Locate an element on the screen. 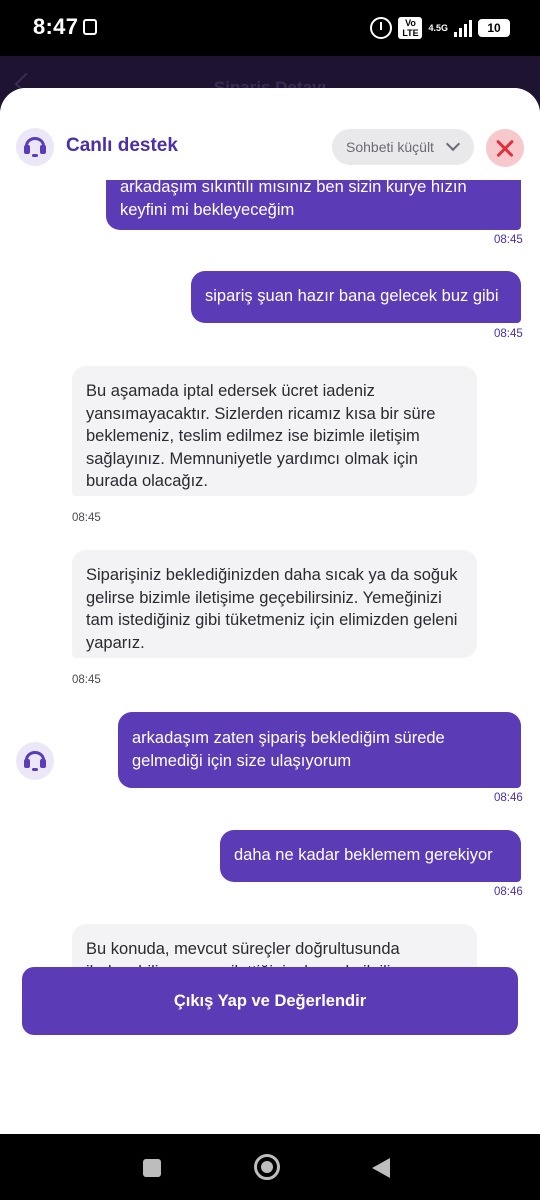 Image resolution: width=540 pixels, height=1200 pixels. chevron-down-icon is located at coordinates (453, 144).